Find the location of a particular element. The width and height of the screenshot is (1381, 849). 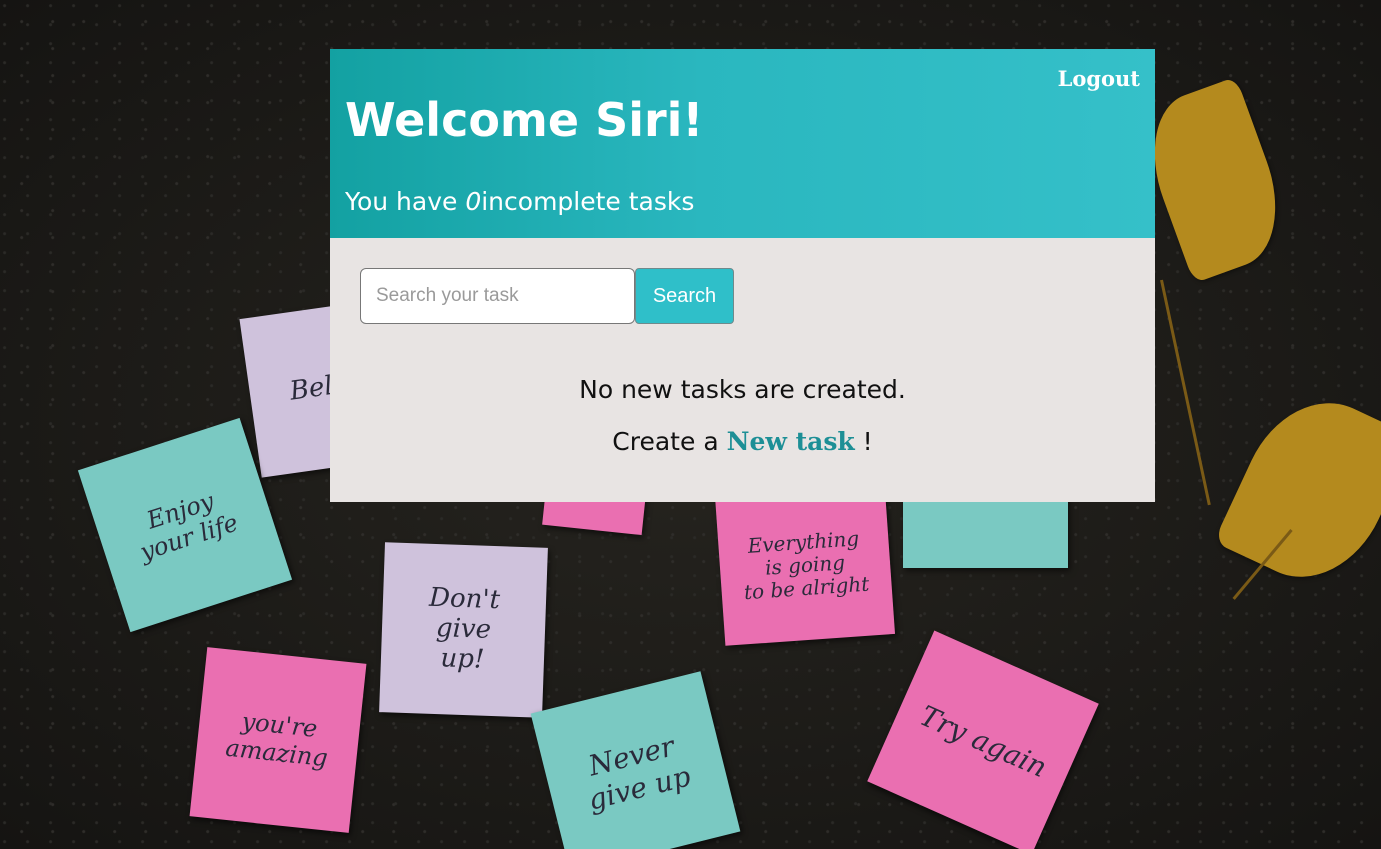

sticky-note-text: you're amazing is located at coordinates (277, 740).